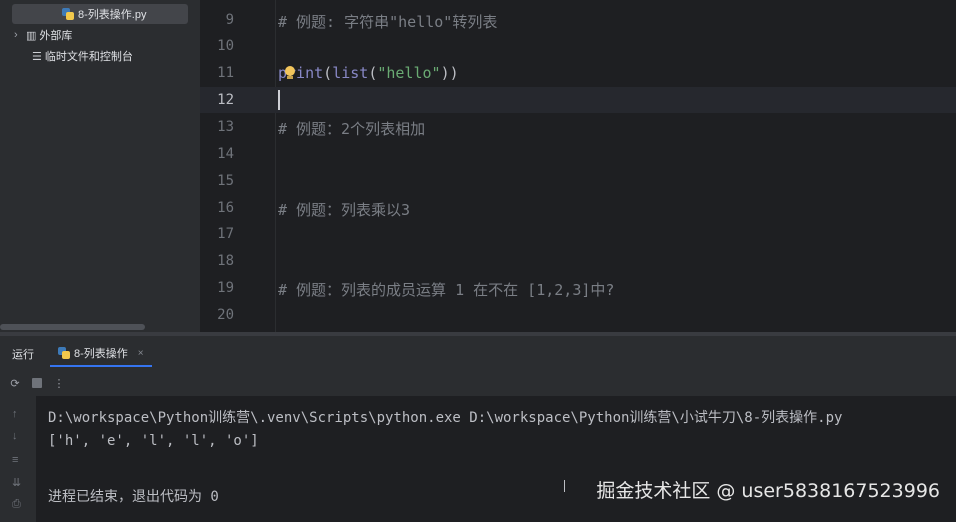 The image size is (956, 522). What do you see at coordinates (578, 20) in the screenshot?
I see `code-line: 9 # 例题: 字符串"hello"转列表` at bounding box center [578, 20].